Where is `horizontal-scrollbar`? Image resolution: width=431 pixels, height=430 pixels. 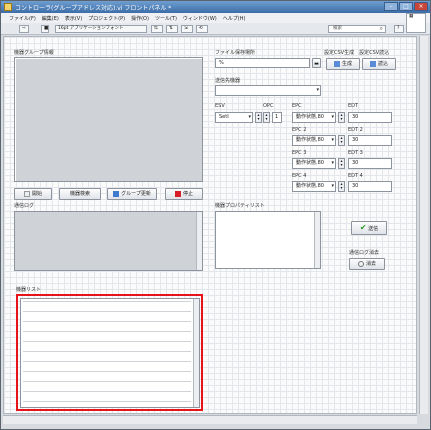
horizontal-scrollbar is located at coordinates (210, 419).